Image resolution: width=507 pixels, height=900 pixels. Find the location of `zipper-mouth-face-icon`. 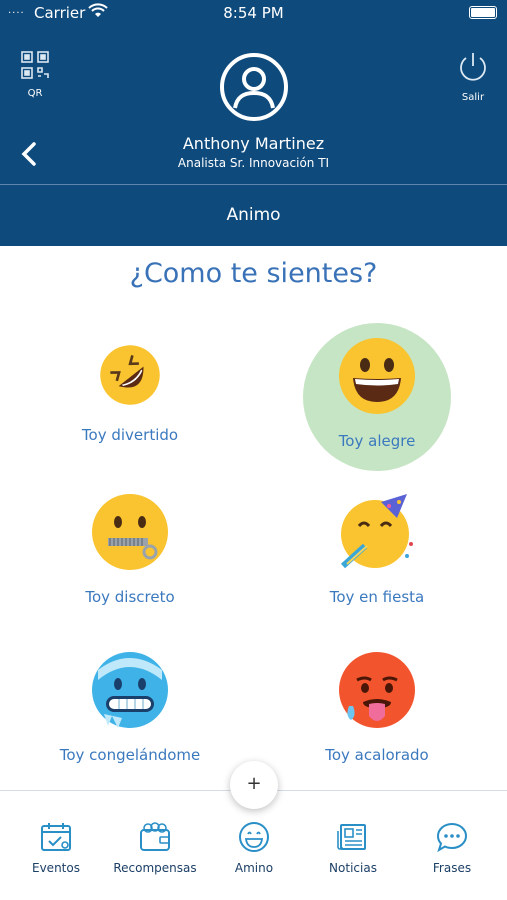

zipper-mouth-face-icon is located at coordinates (130, 532).